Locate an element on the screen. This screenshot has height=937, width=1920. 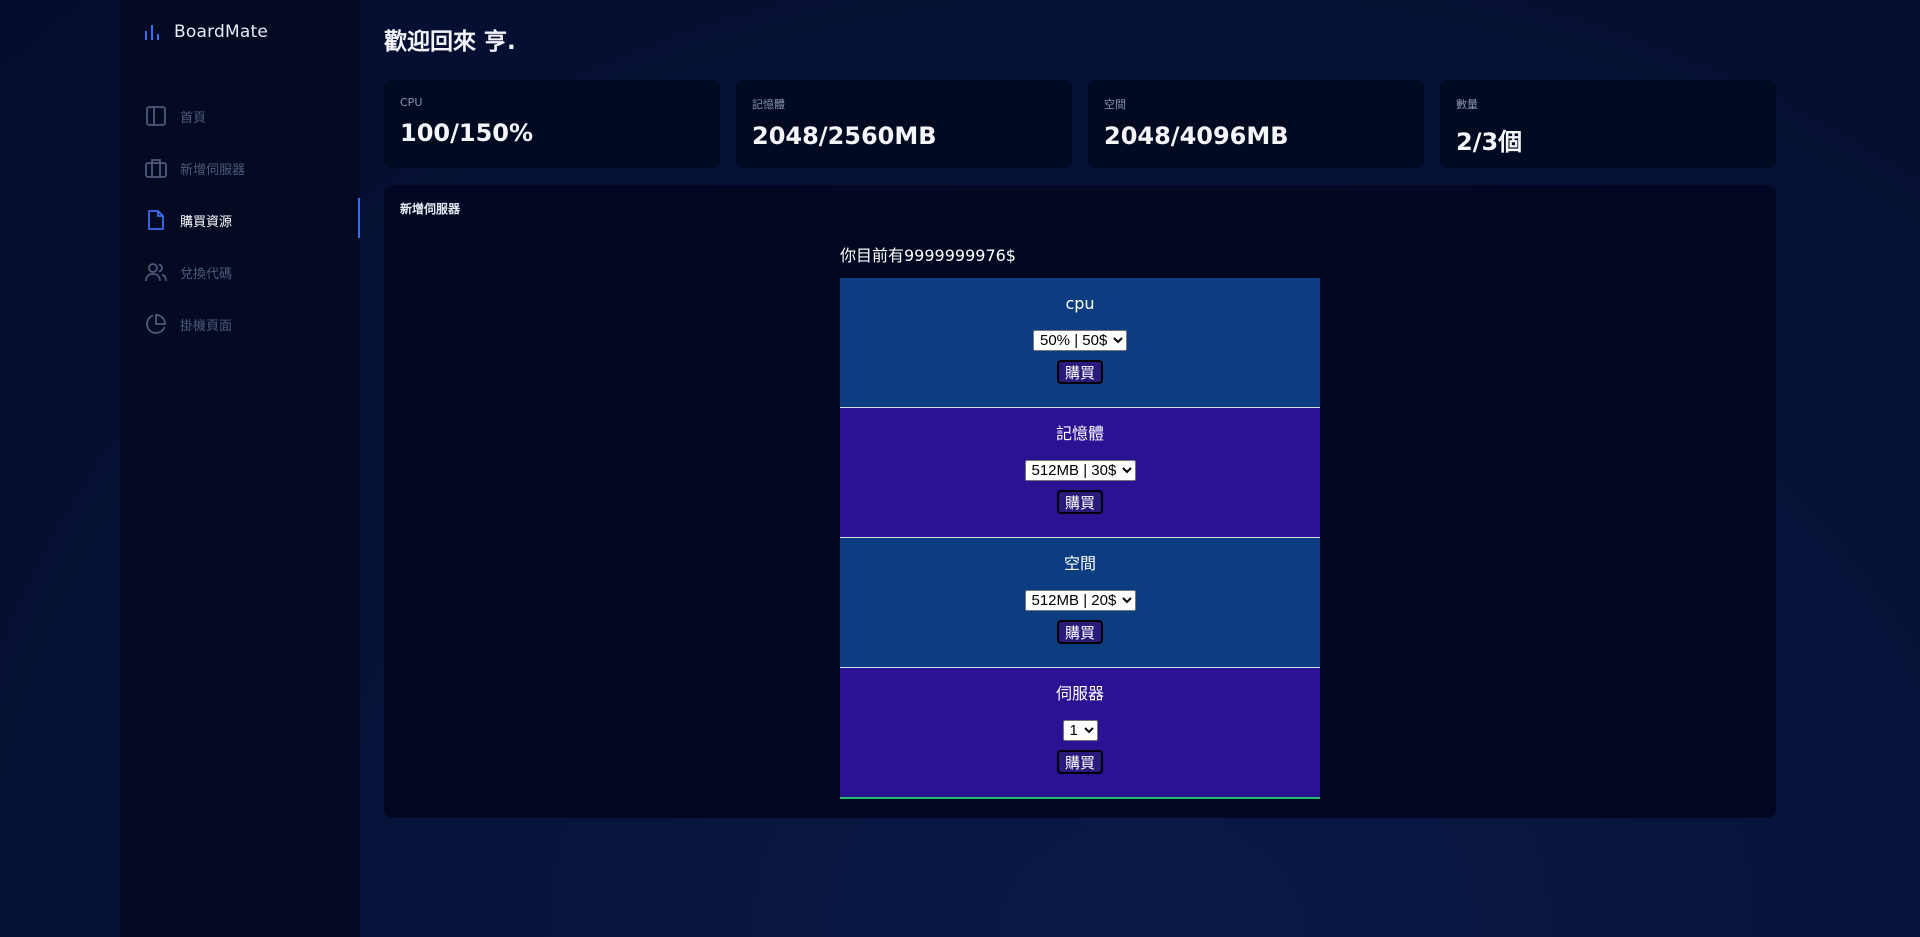
shop-block-server: 伺服器 1 購買 is located at coordinates (1080, 733).